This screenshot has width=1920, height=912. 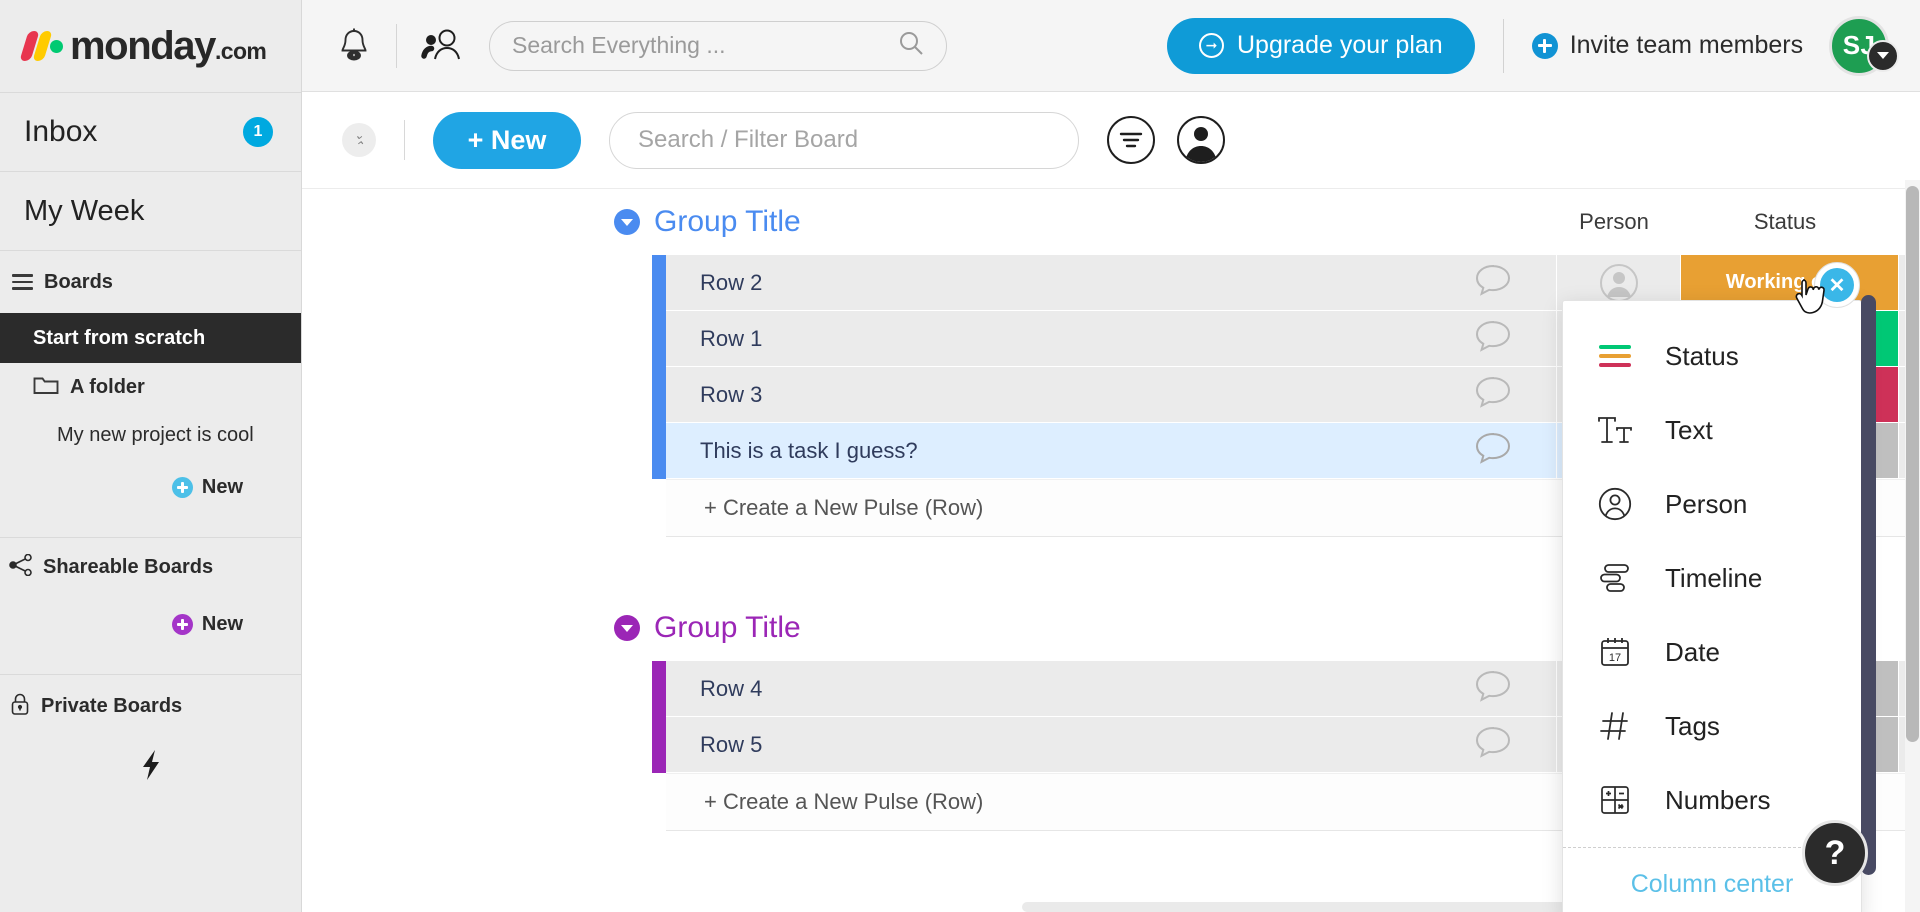 I want to click on sidebar-item-shareable-boards: Shareable Boards, so click(x=150, y=567).